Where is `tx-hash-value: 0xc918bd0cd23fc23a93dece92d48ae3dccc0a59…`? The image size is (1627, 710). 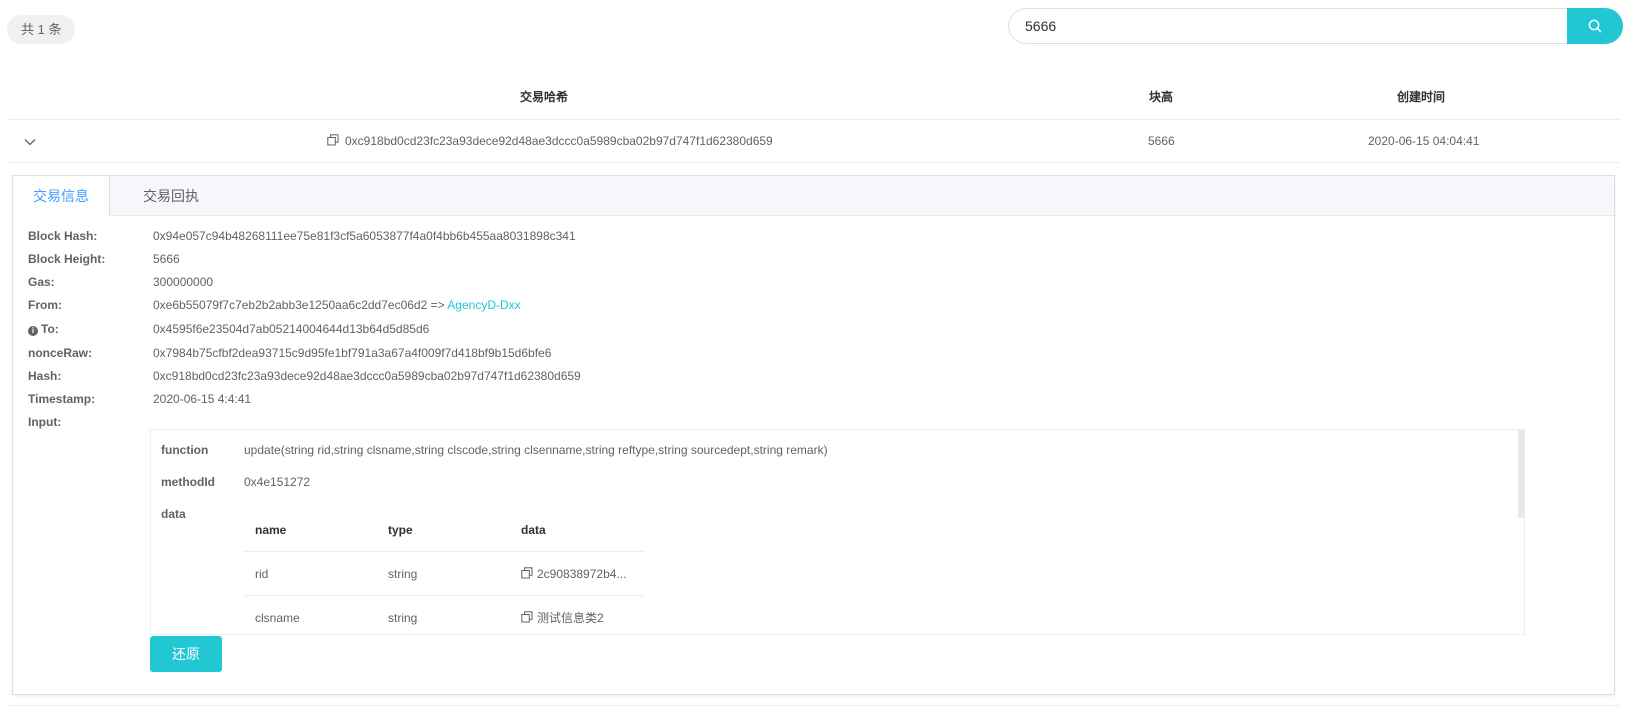
tx-hash-value: 0xc918bd0cd23fc23a93dece92d48ae3dccc0a59… is located at coordinates (559, 141).